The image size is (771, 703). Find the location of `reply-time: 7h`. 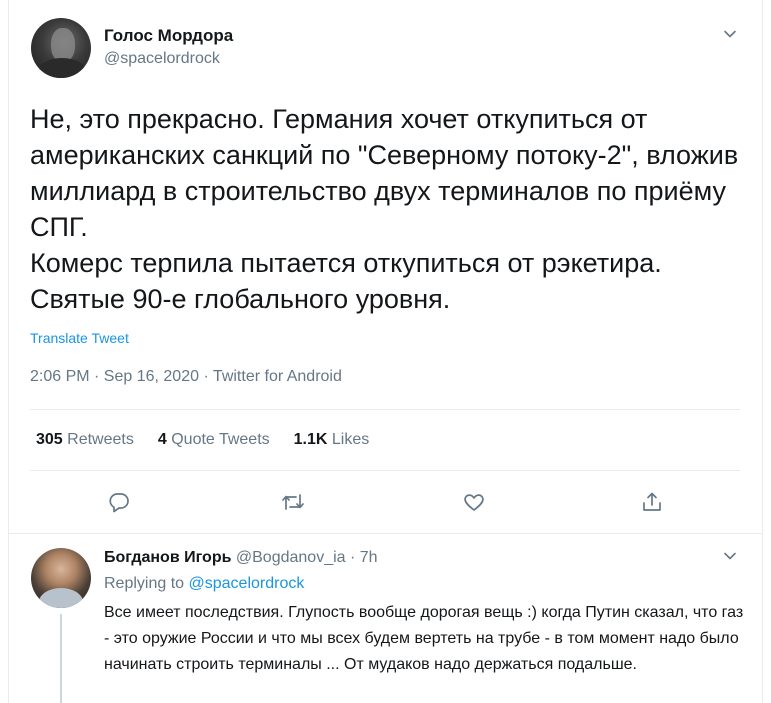

reply-time: 7h is located at coordinates (369, 557).